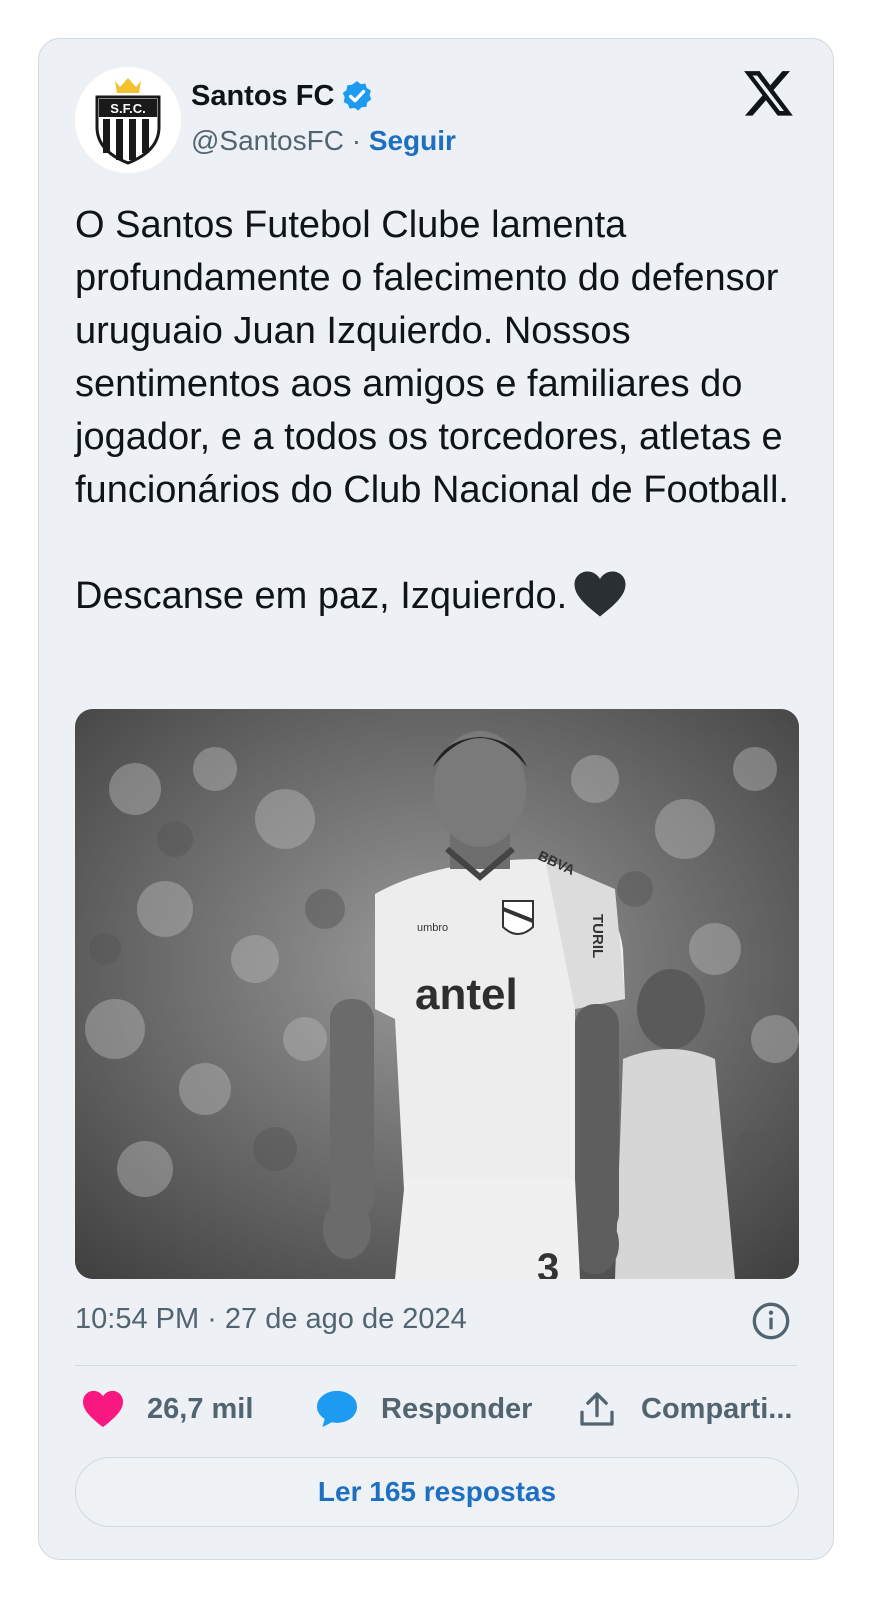 This screenshot has height=1600, width=890. What do you see at coordinates (200, 1408) in the screenshot?
I see `like-count: 26,7 mil` at bounding box center [200, 1408].